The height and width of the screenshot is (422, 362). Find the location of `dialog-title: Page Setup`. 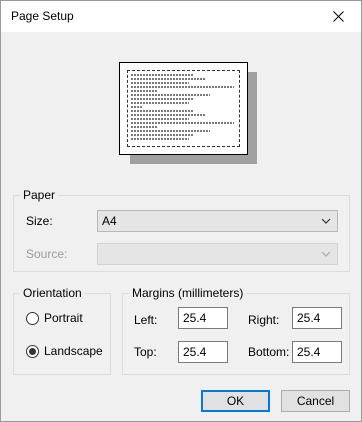

dialog-title: Page Setup is located at coordinates (42, 16).